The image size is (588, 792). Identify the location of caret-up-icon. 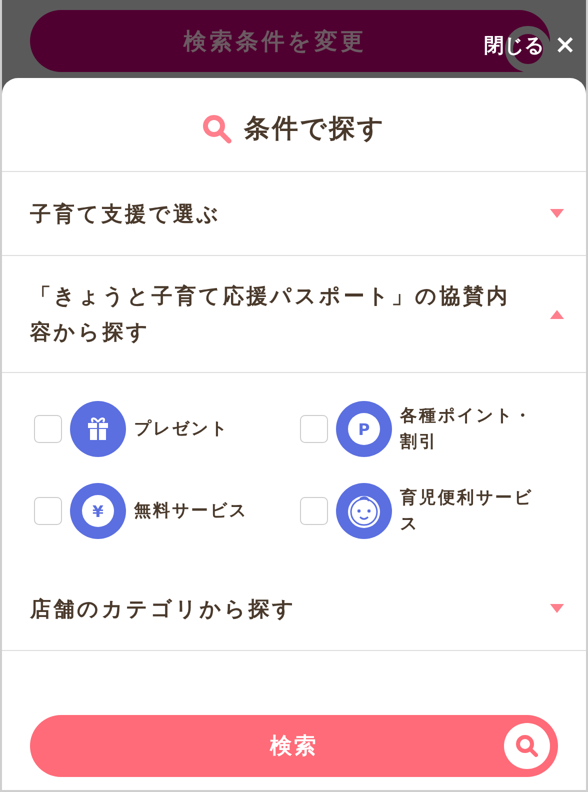
(557, 314).